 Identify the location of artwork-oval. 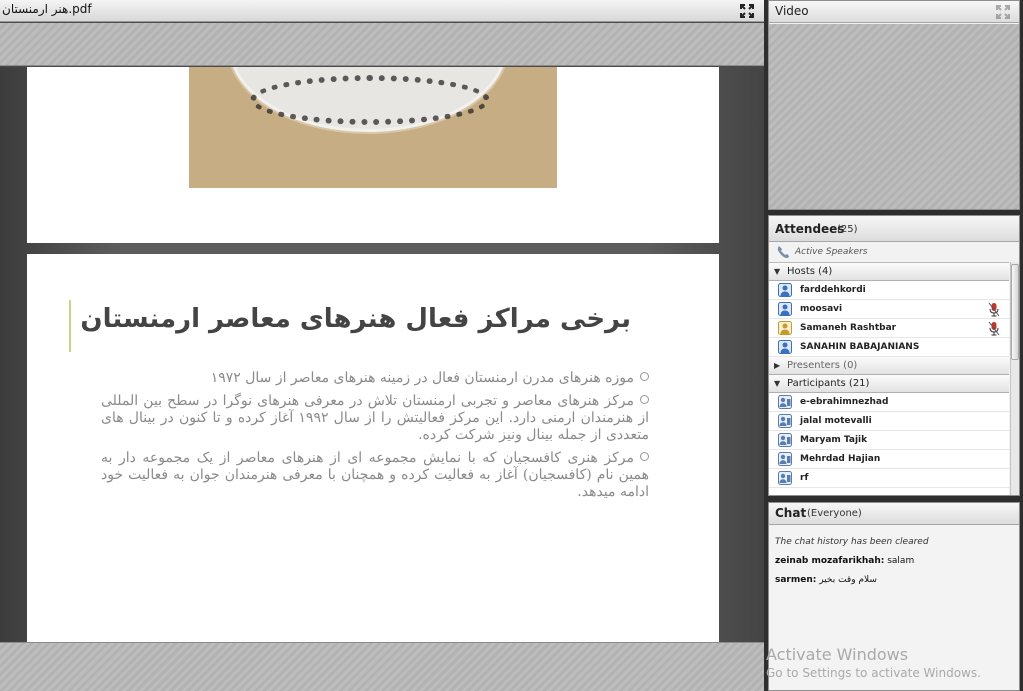
(368, 99).